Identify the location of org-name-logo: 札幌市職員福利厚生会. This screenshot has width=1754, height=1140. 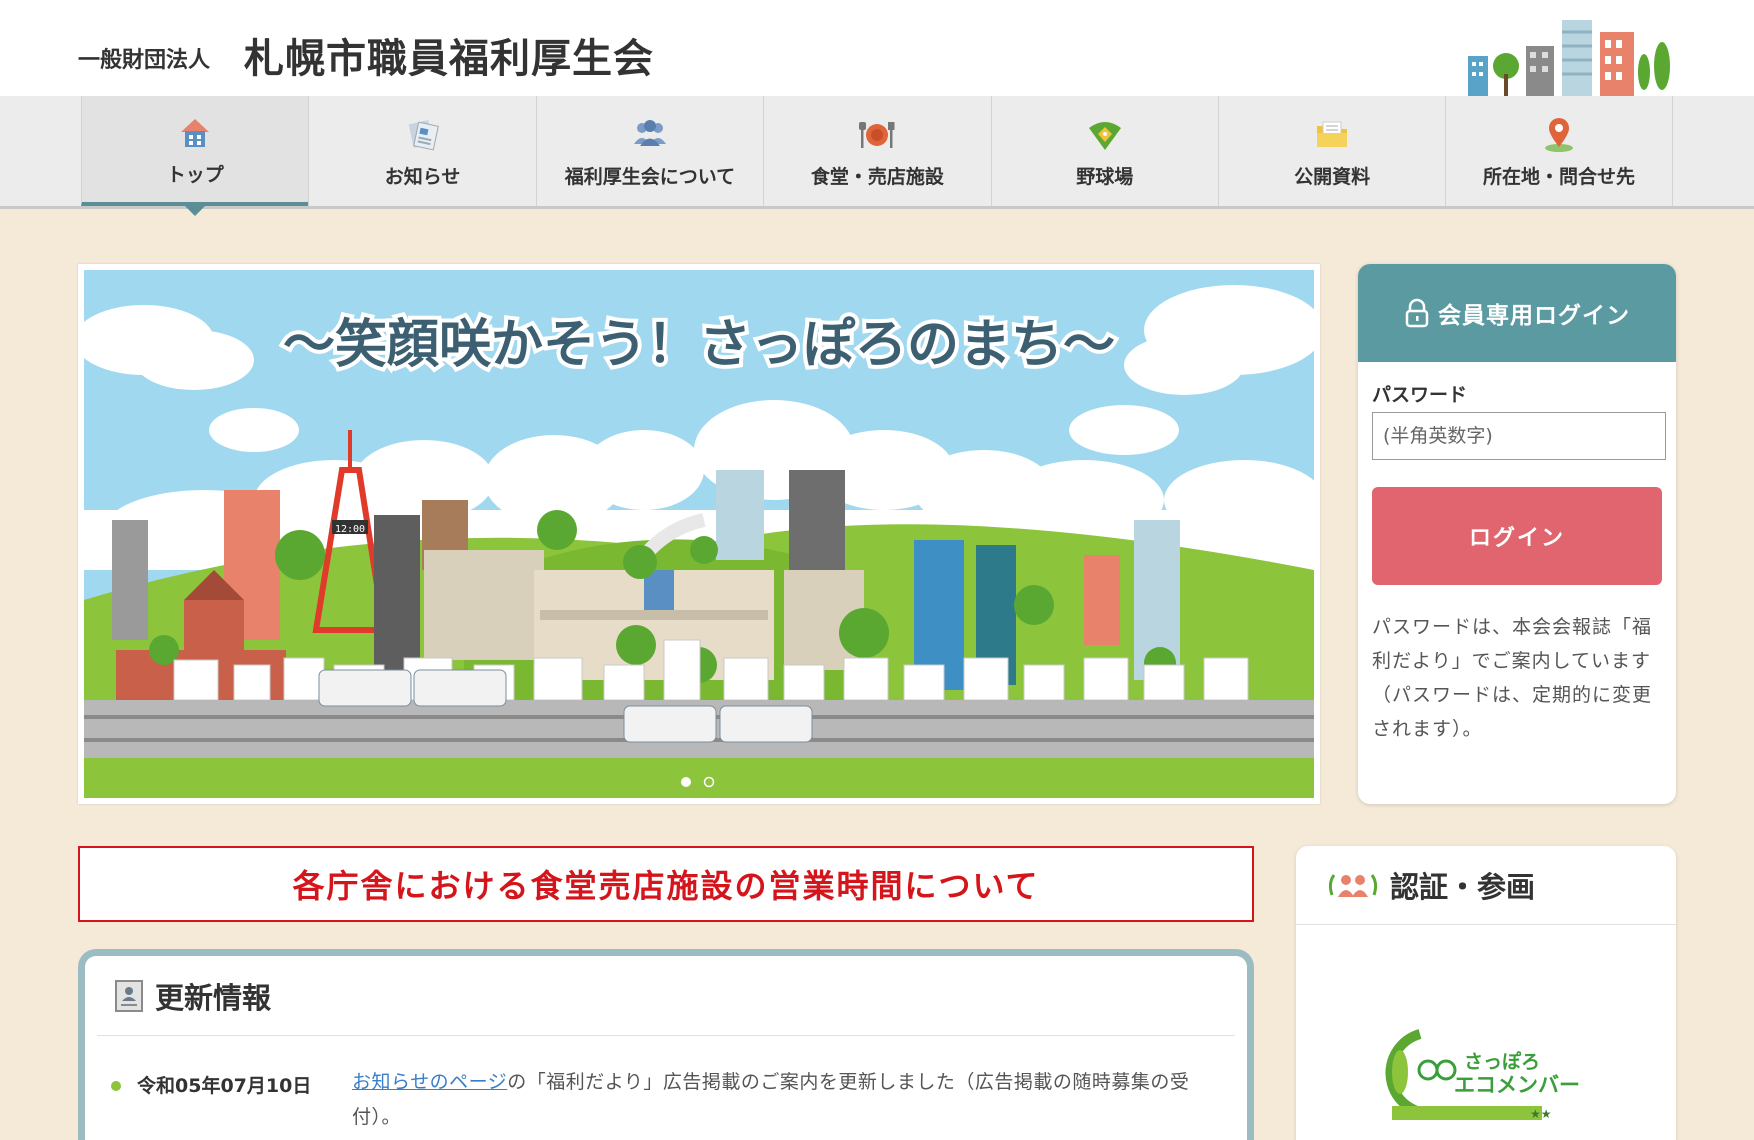
(449, 55).